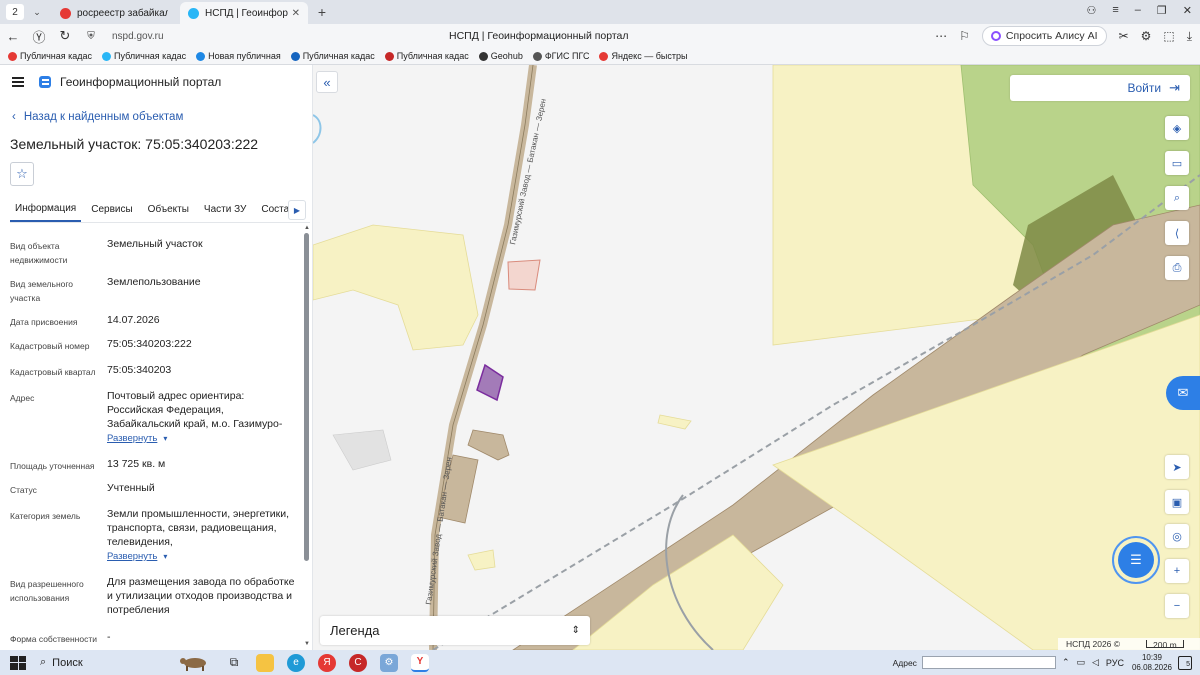  What do you see at coordinates (1177, 128) in the screenshot?
I see `layers-button: ◈` at bounding box center [1177, 128].